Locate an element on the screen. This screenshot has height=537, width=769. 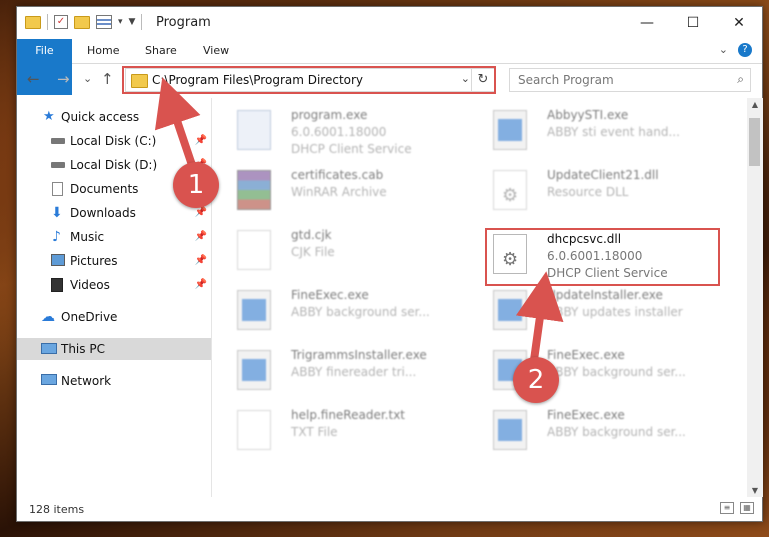
cloud-icon: ☁ is located at coordinates (48, 317).